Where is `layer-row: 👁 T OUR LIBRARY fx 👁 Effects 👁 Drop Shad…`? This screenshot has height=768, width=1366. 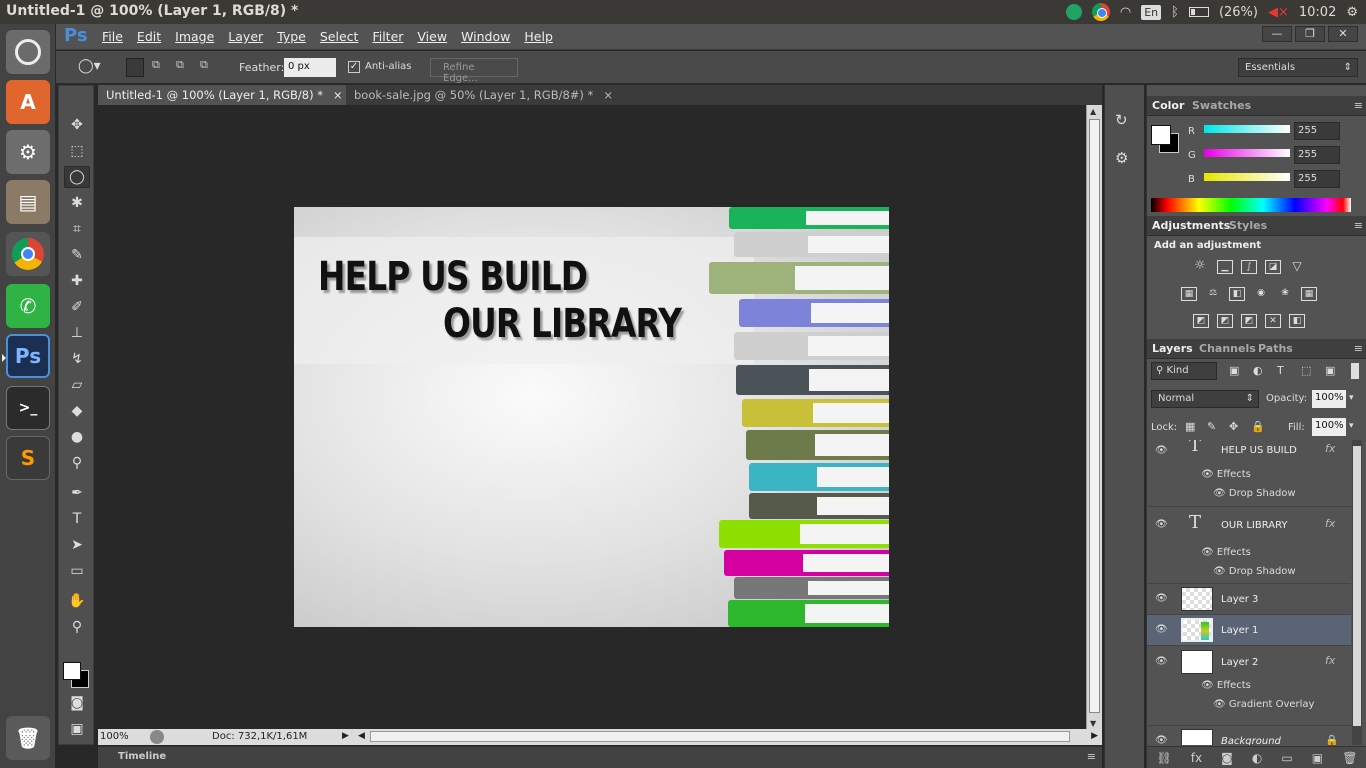
layer-row: 👁 T OUR LIBRARY fx 👁 Effects 👁 Drop Shad… is located at coordinates (1249, 544).